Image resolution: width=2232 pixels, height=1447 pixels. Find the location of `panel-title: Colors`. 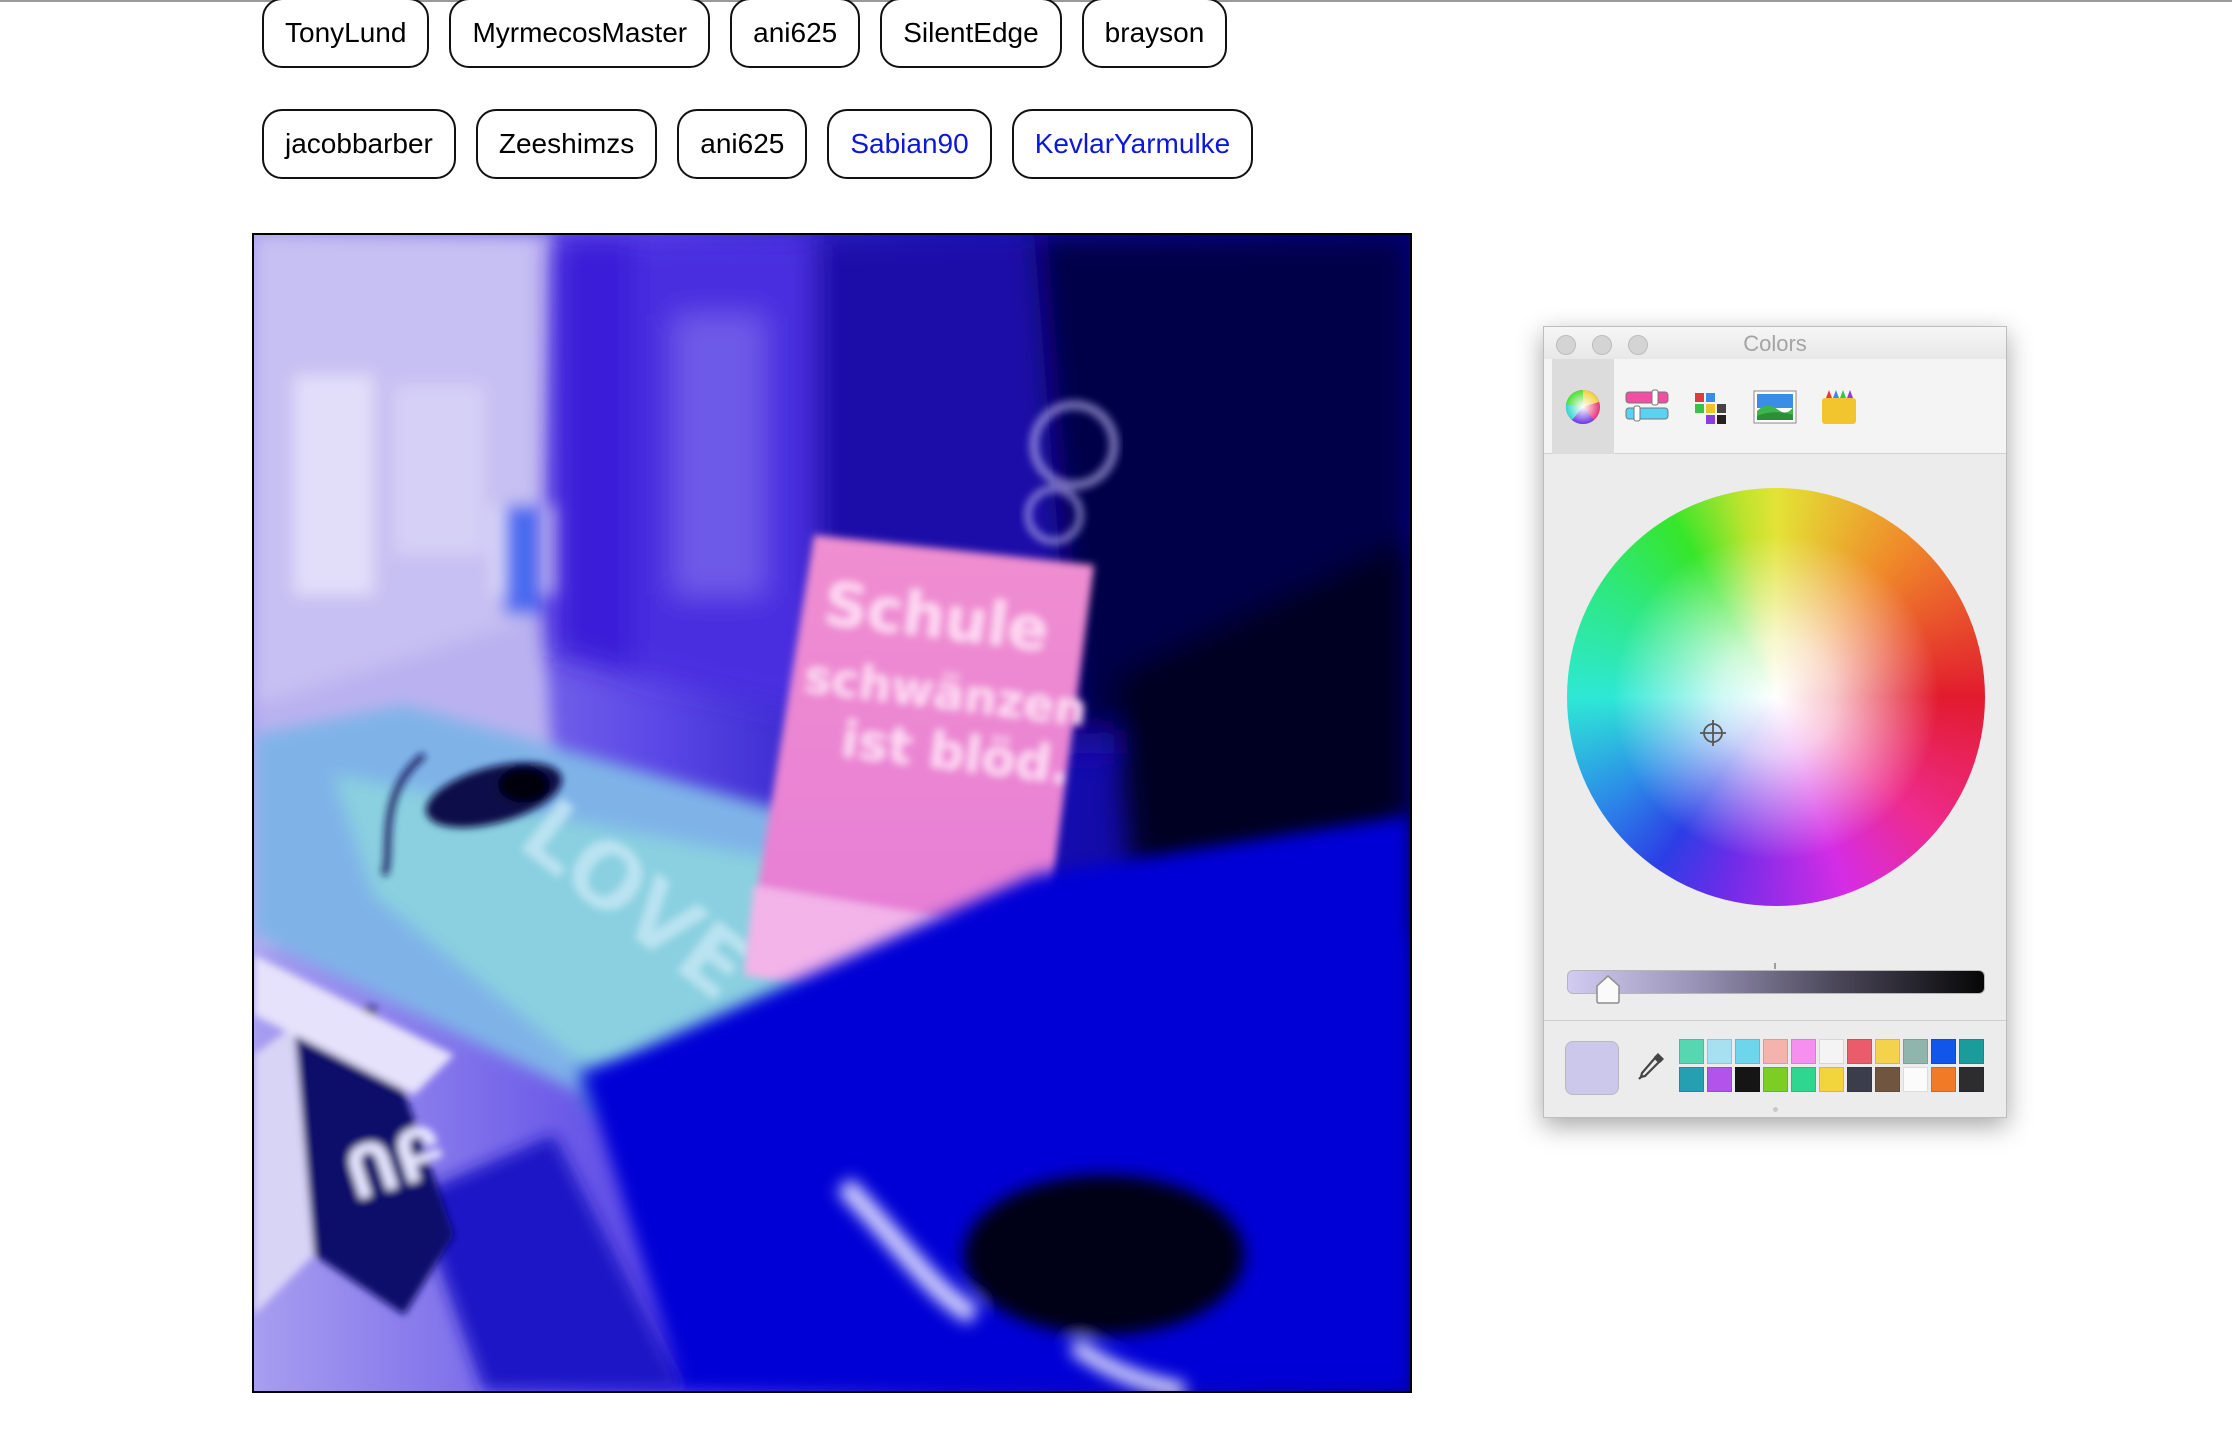

panel-title: Colors is located at coordinates (1775, 343).